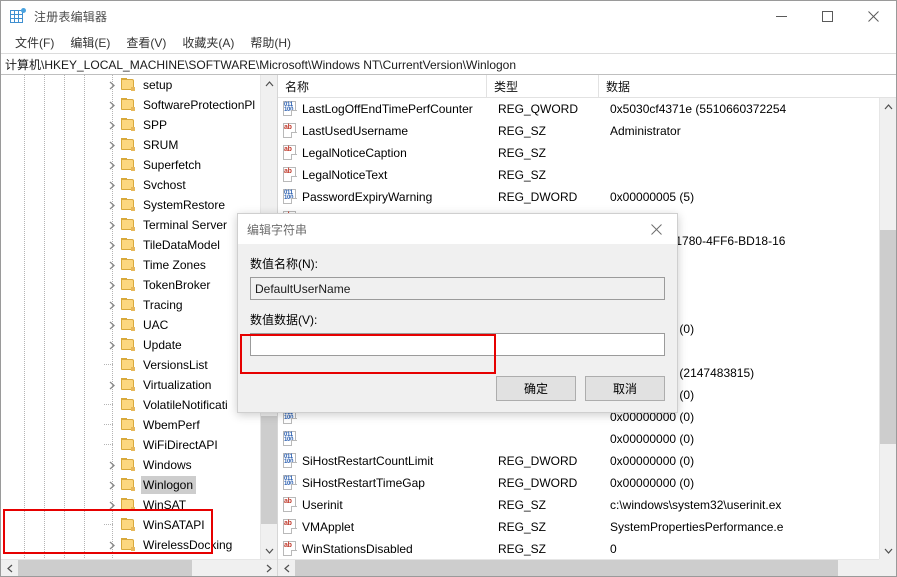 This screenshot has width=897, height=577. What do you see at coordinates (457, 288) in the screenshot?
I see `value-name-input: DefaultUserName` at bounding box center [457, 288].